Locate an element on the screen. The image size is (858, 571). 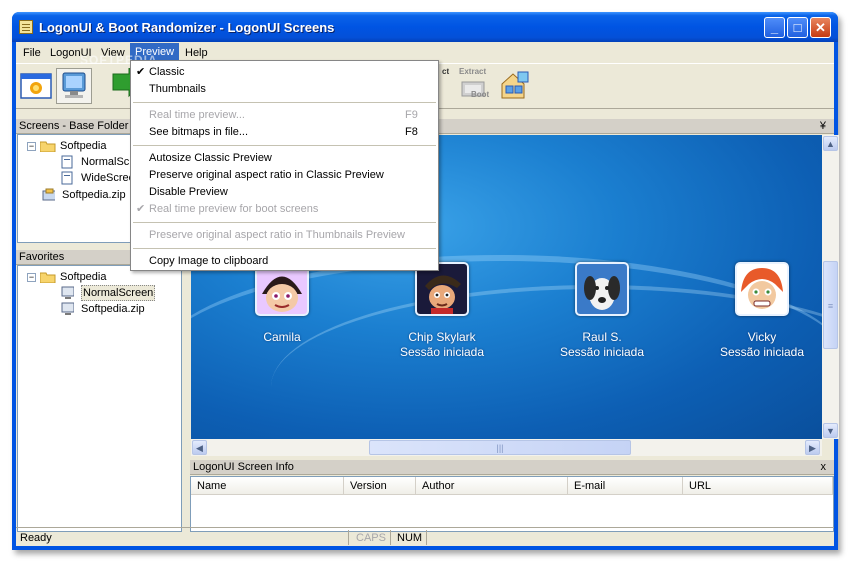
user-name: Vicky is located at coordinates (762, 337).